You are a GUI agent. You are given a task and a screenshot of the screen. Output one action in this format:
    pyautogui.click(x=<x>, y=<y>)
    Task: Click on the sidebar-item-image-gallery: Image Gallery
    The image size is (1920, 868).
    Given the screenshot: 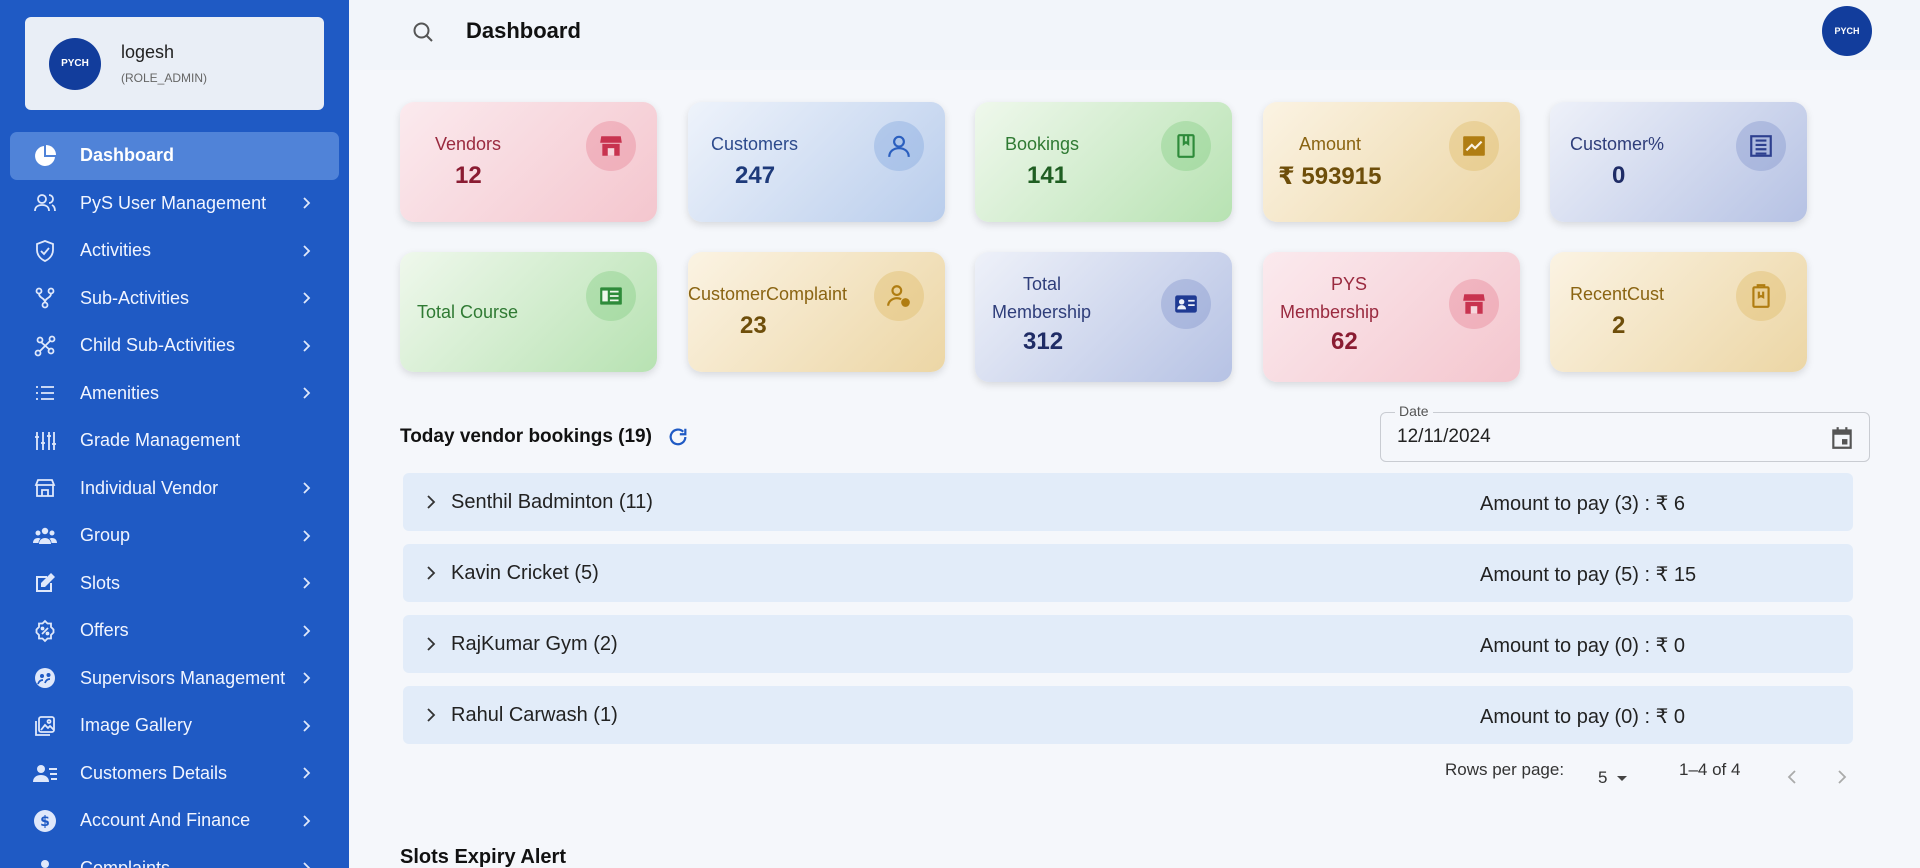 What is the action you would take?
    pyautogui.click(x=174, y=726)
    